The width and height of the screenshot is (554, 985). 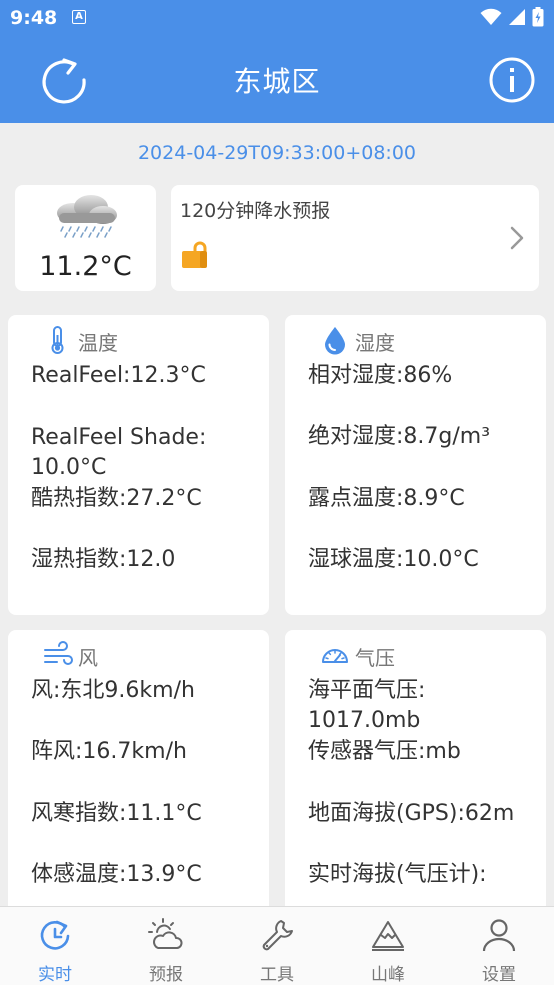 What do you see at coordinates (335, 656) in the screenshot?
I see `gauge-icon` at bounding box center [335, 656].